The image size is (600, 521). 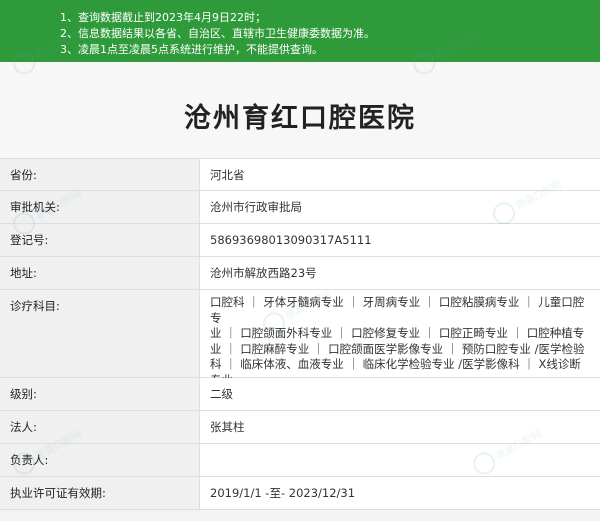 I want to click on row-value: 张其柱, so click(x=400, y=427).